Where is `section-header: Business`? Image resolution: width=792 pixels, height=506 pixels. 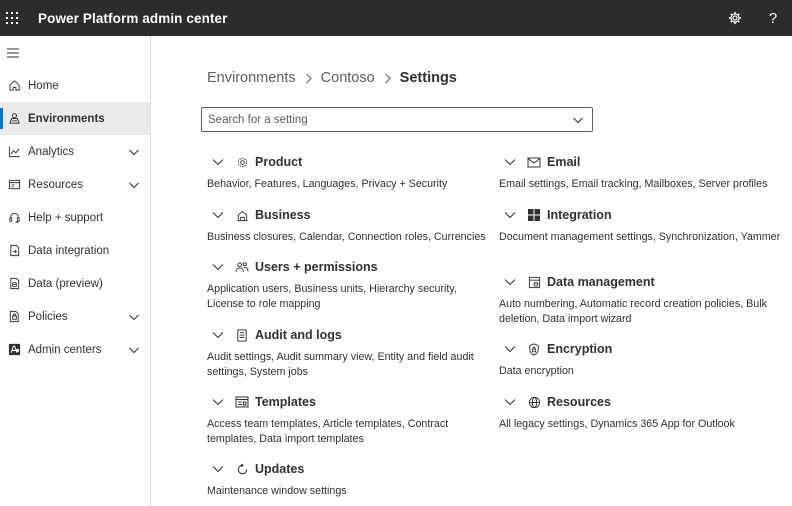 section-header: Business is located at coordinates (352, 215).